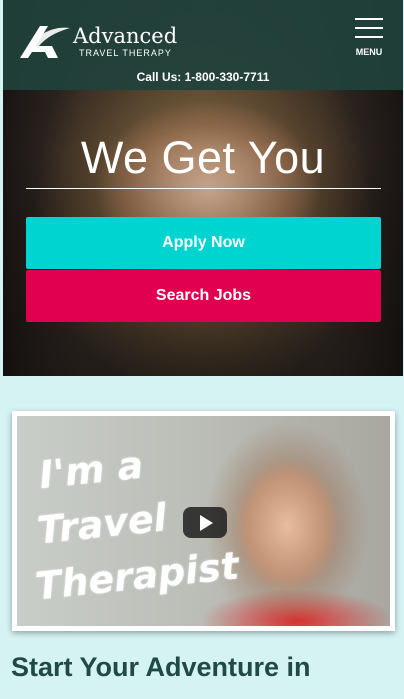 This screenshot has height=699, width=404. What do you see at coordinates (203, 243) in the screenshot?
I see `apply-now-button: Apply Now` at bounding box center [203, 243].